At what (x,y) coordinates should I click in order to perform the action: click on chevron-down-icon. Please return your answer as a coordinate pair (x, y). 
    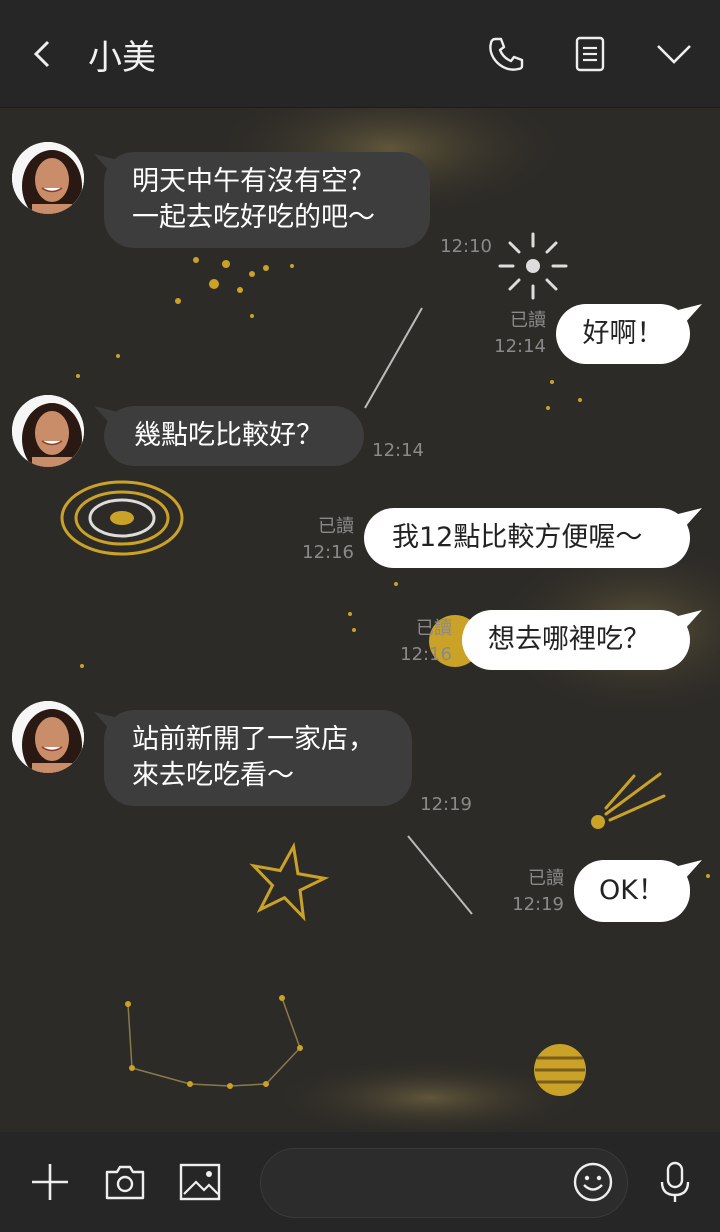
    Looking at the image, I should click on (674, 54).